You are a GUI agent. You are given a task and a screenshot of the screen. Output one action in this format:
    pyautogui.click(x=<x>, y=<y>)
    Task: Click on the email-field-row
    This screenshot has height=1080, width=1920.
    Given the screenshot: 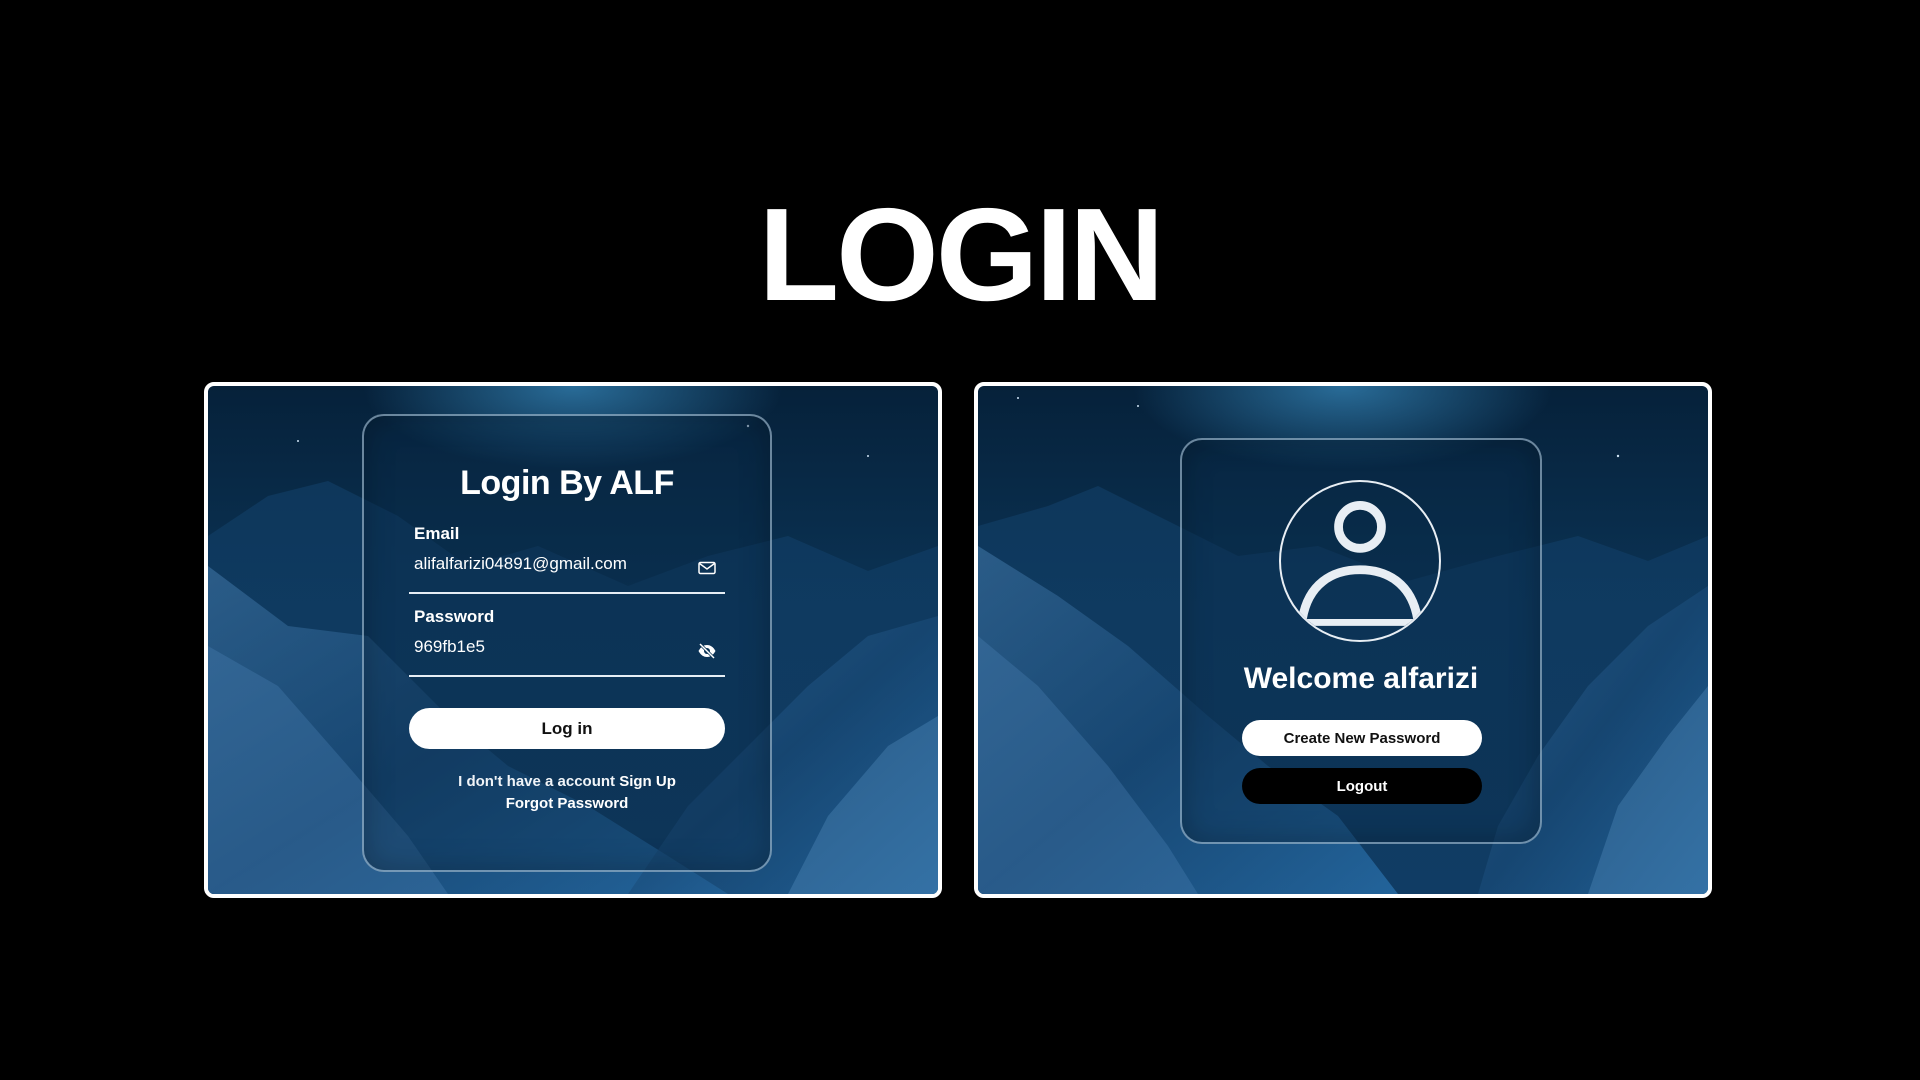 What is the action you would take?
    pyautogui.click(x=567, y=571)
    